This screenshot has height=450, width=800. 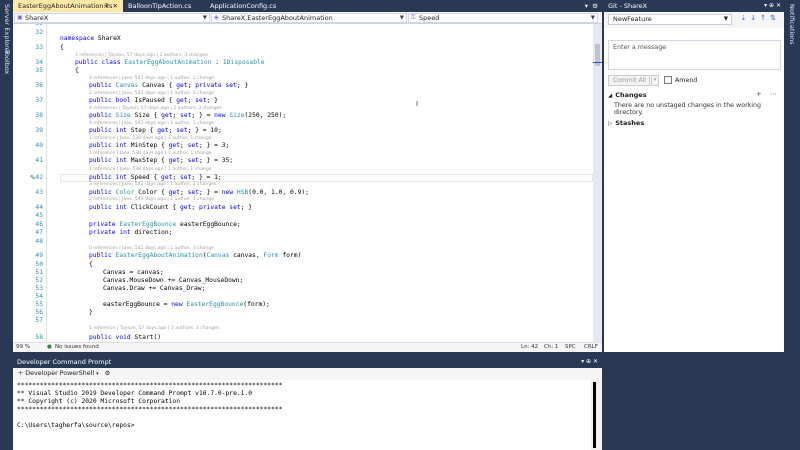 I want to click on terminal-scrollbar, so click(x=596, y=415).